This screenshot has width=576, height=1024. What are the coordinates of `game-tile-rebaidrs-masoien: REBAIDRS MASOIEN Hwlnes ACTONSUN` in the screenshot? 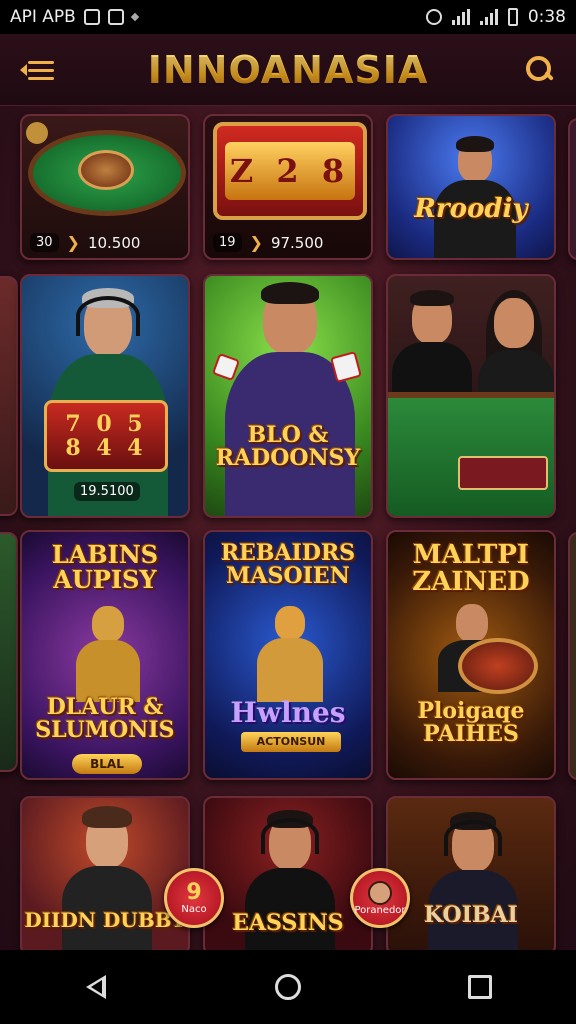 It's located at (288, 655).